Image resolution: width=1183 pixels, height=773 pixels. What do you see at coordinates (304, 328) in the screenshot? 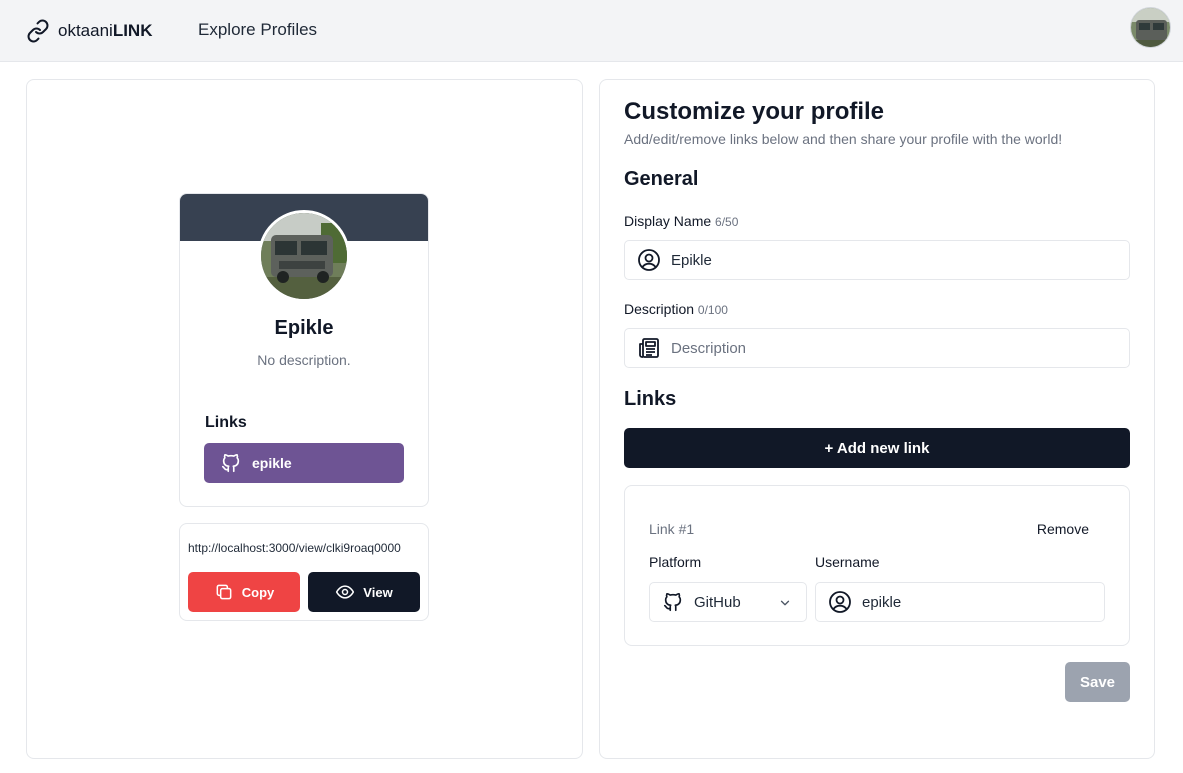
I see `profile-display-name: Epikle` at bounding box center [304, 328].